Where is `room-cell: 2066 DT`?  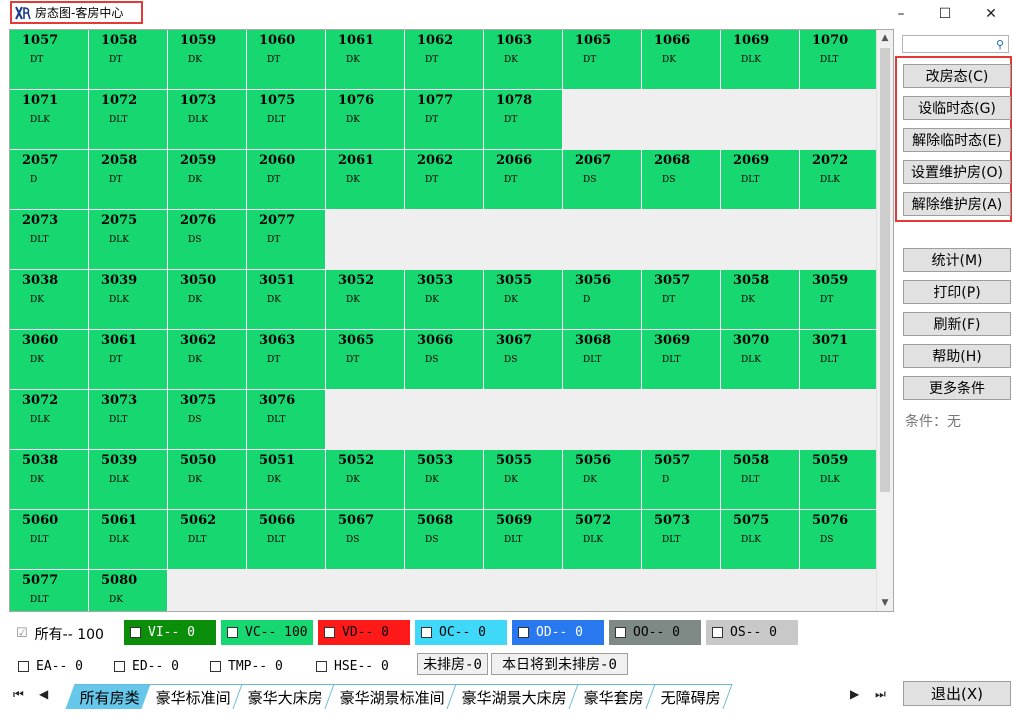 room-cell: 2066 DT is located at coordinates (523, 180).